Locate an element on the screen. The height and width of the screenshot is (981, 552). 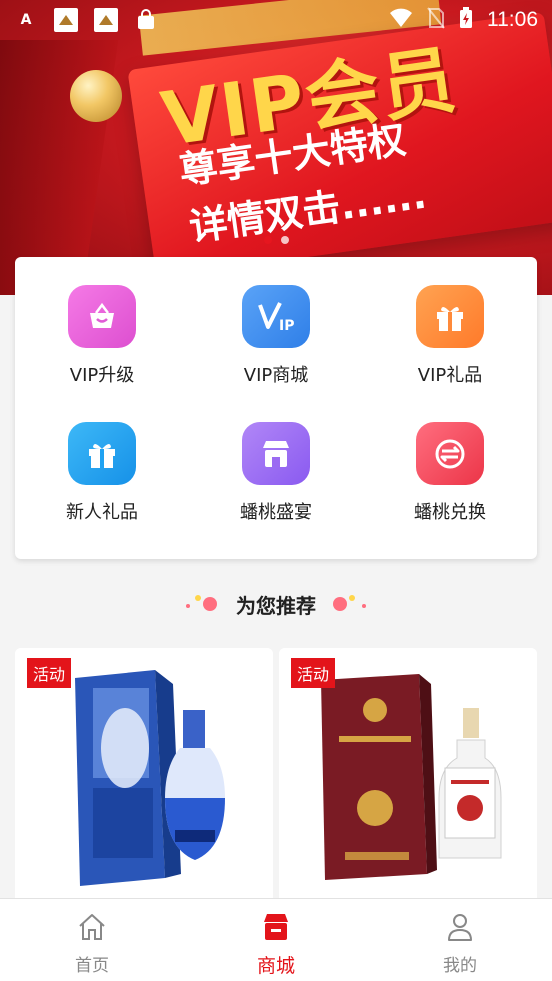
vip-icon: IP is located at coordinates (276, 316).